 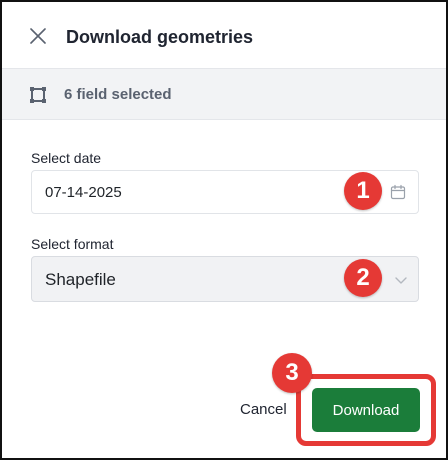 What do you see at coordinates (292, 373) in the screenshot?
I see `callout-badge-3: 3` at bounding box center [292, 373].